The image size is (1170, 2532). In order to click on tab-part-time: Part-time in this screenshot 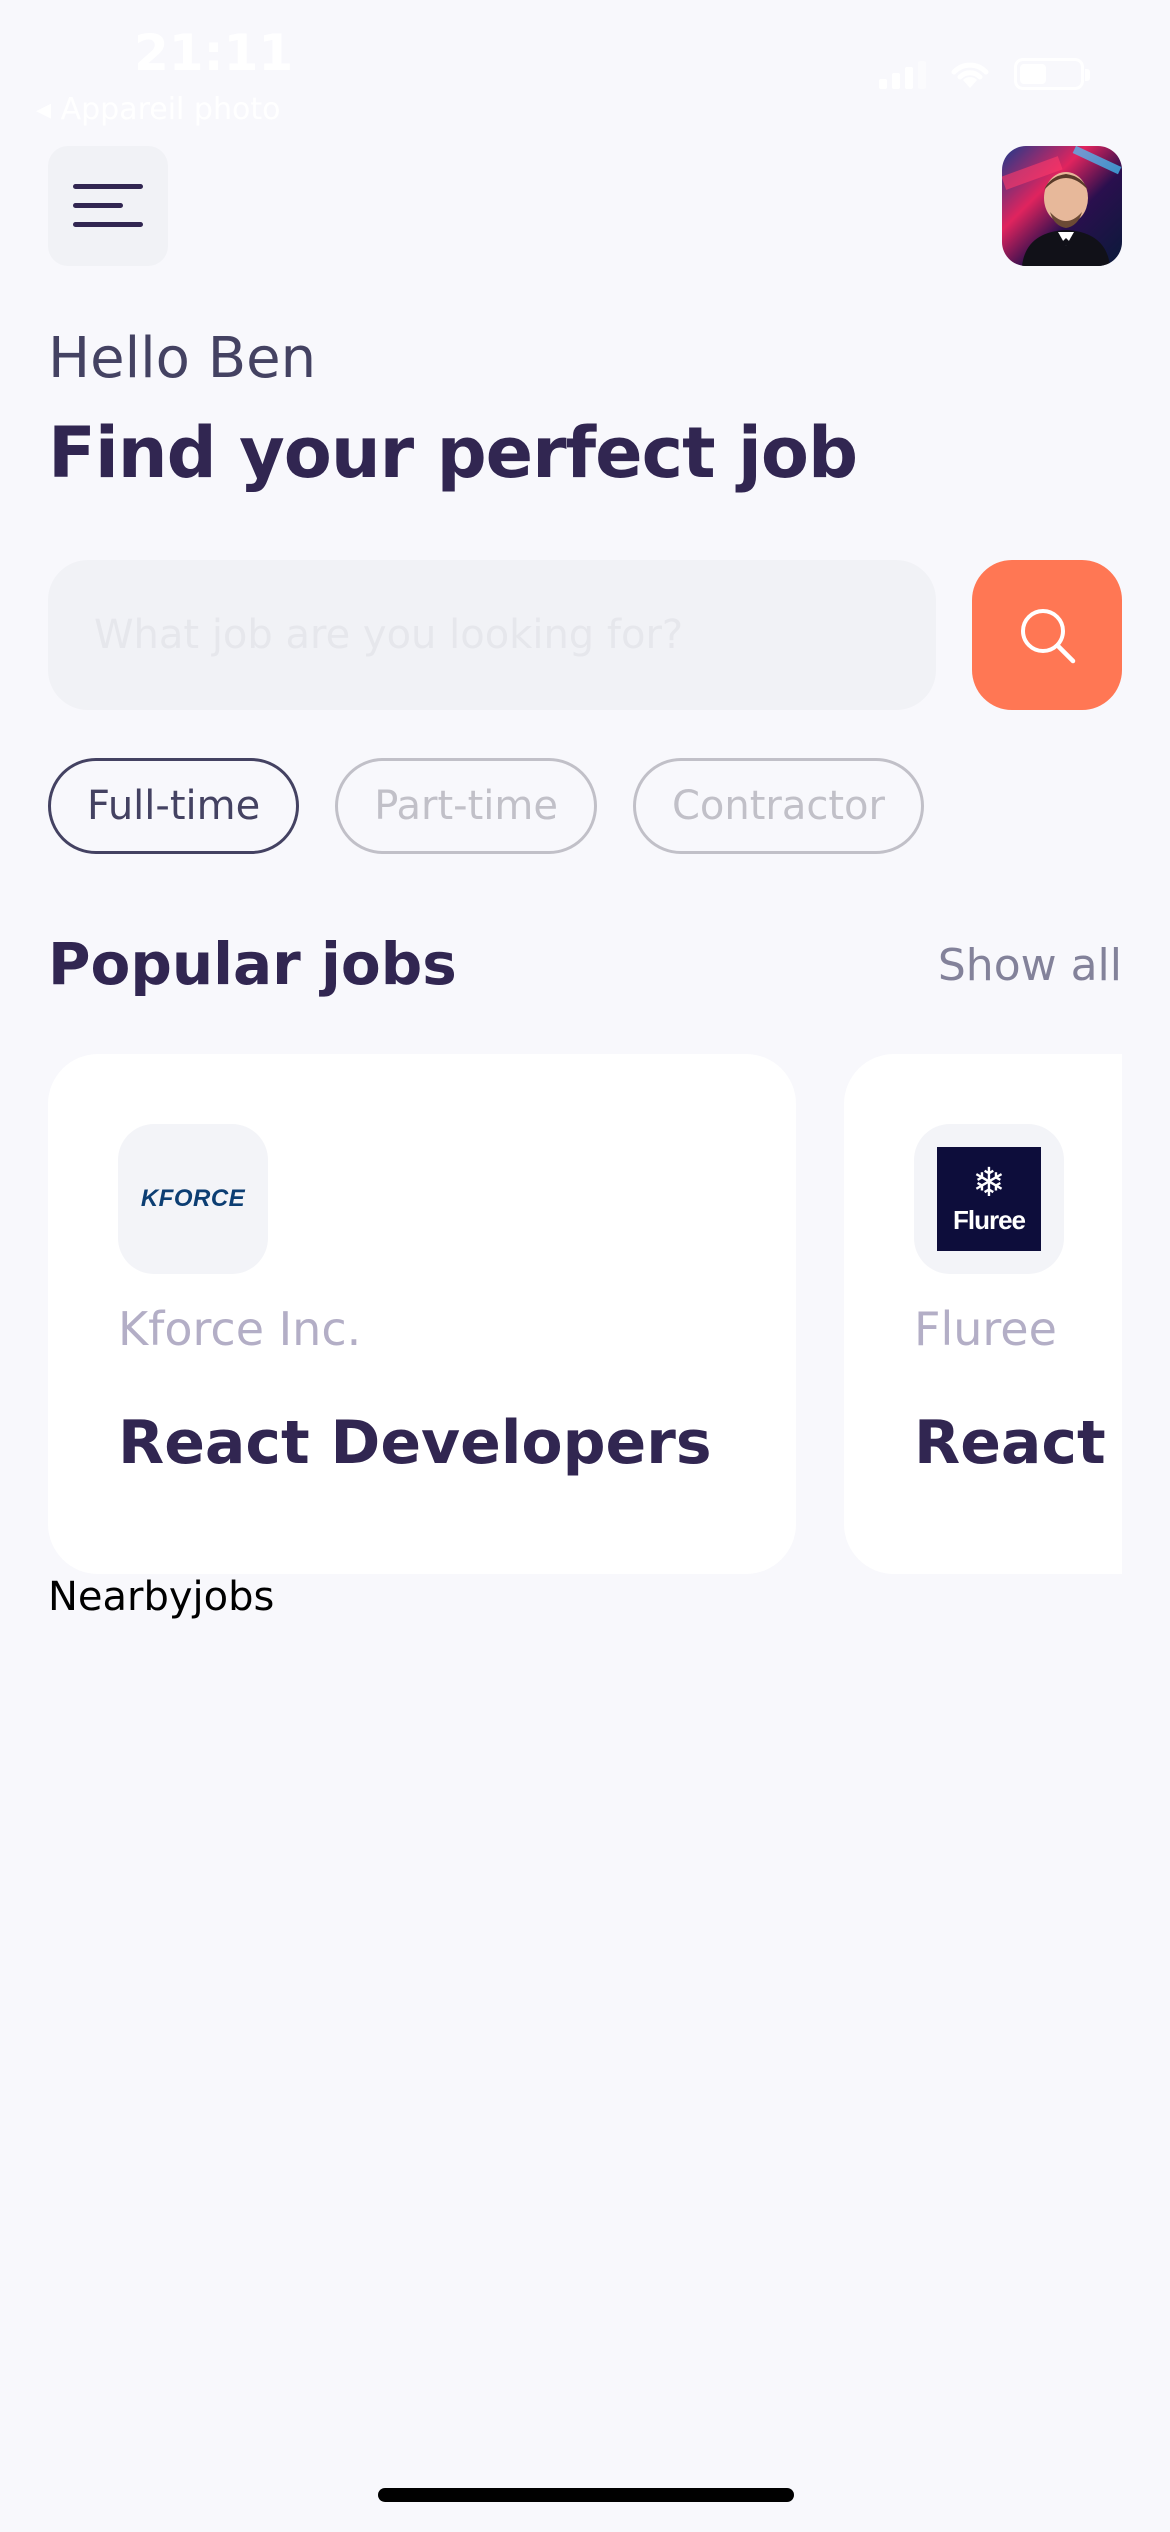, I will do `click(466, 806)`.